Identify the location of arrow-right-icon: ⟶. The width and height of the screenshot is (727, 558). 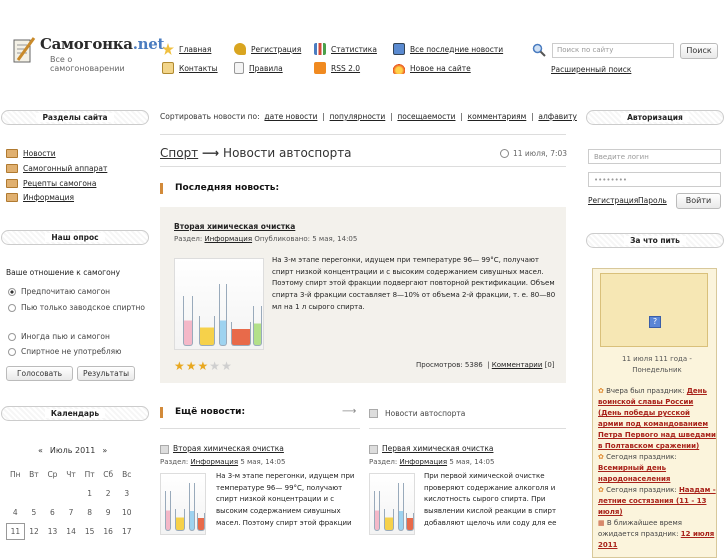
(211, 153).